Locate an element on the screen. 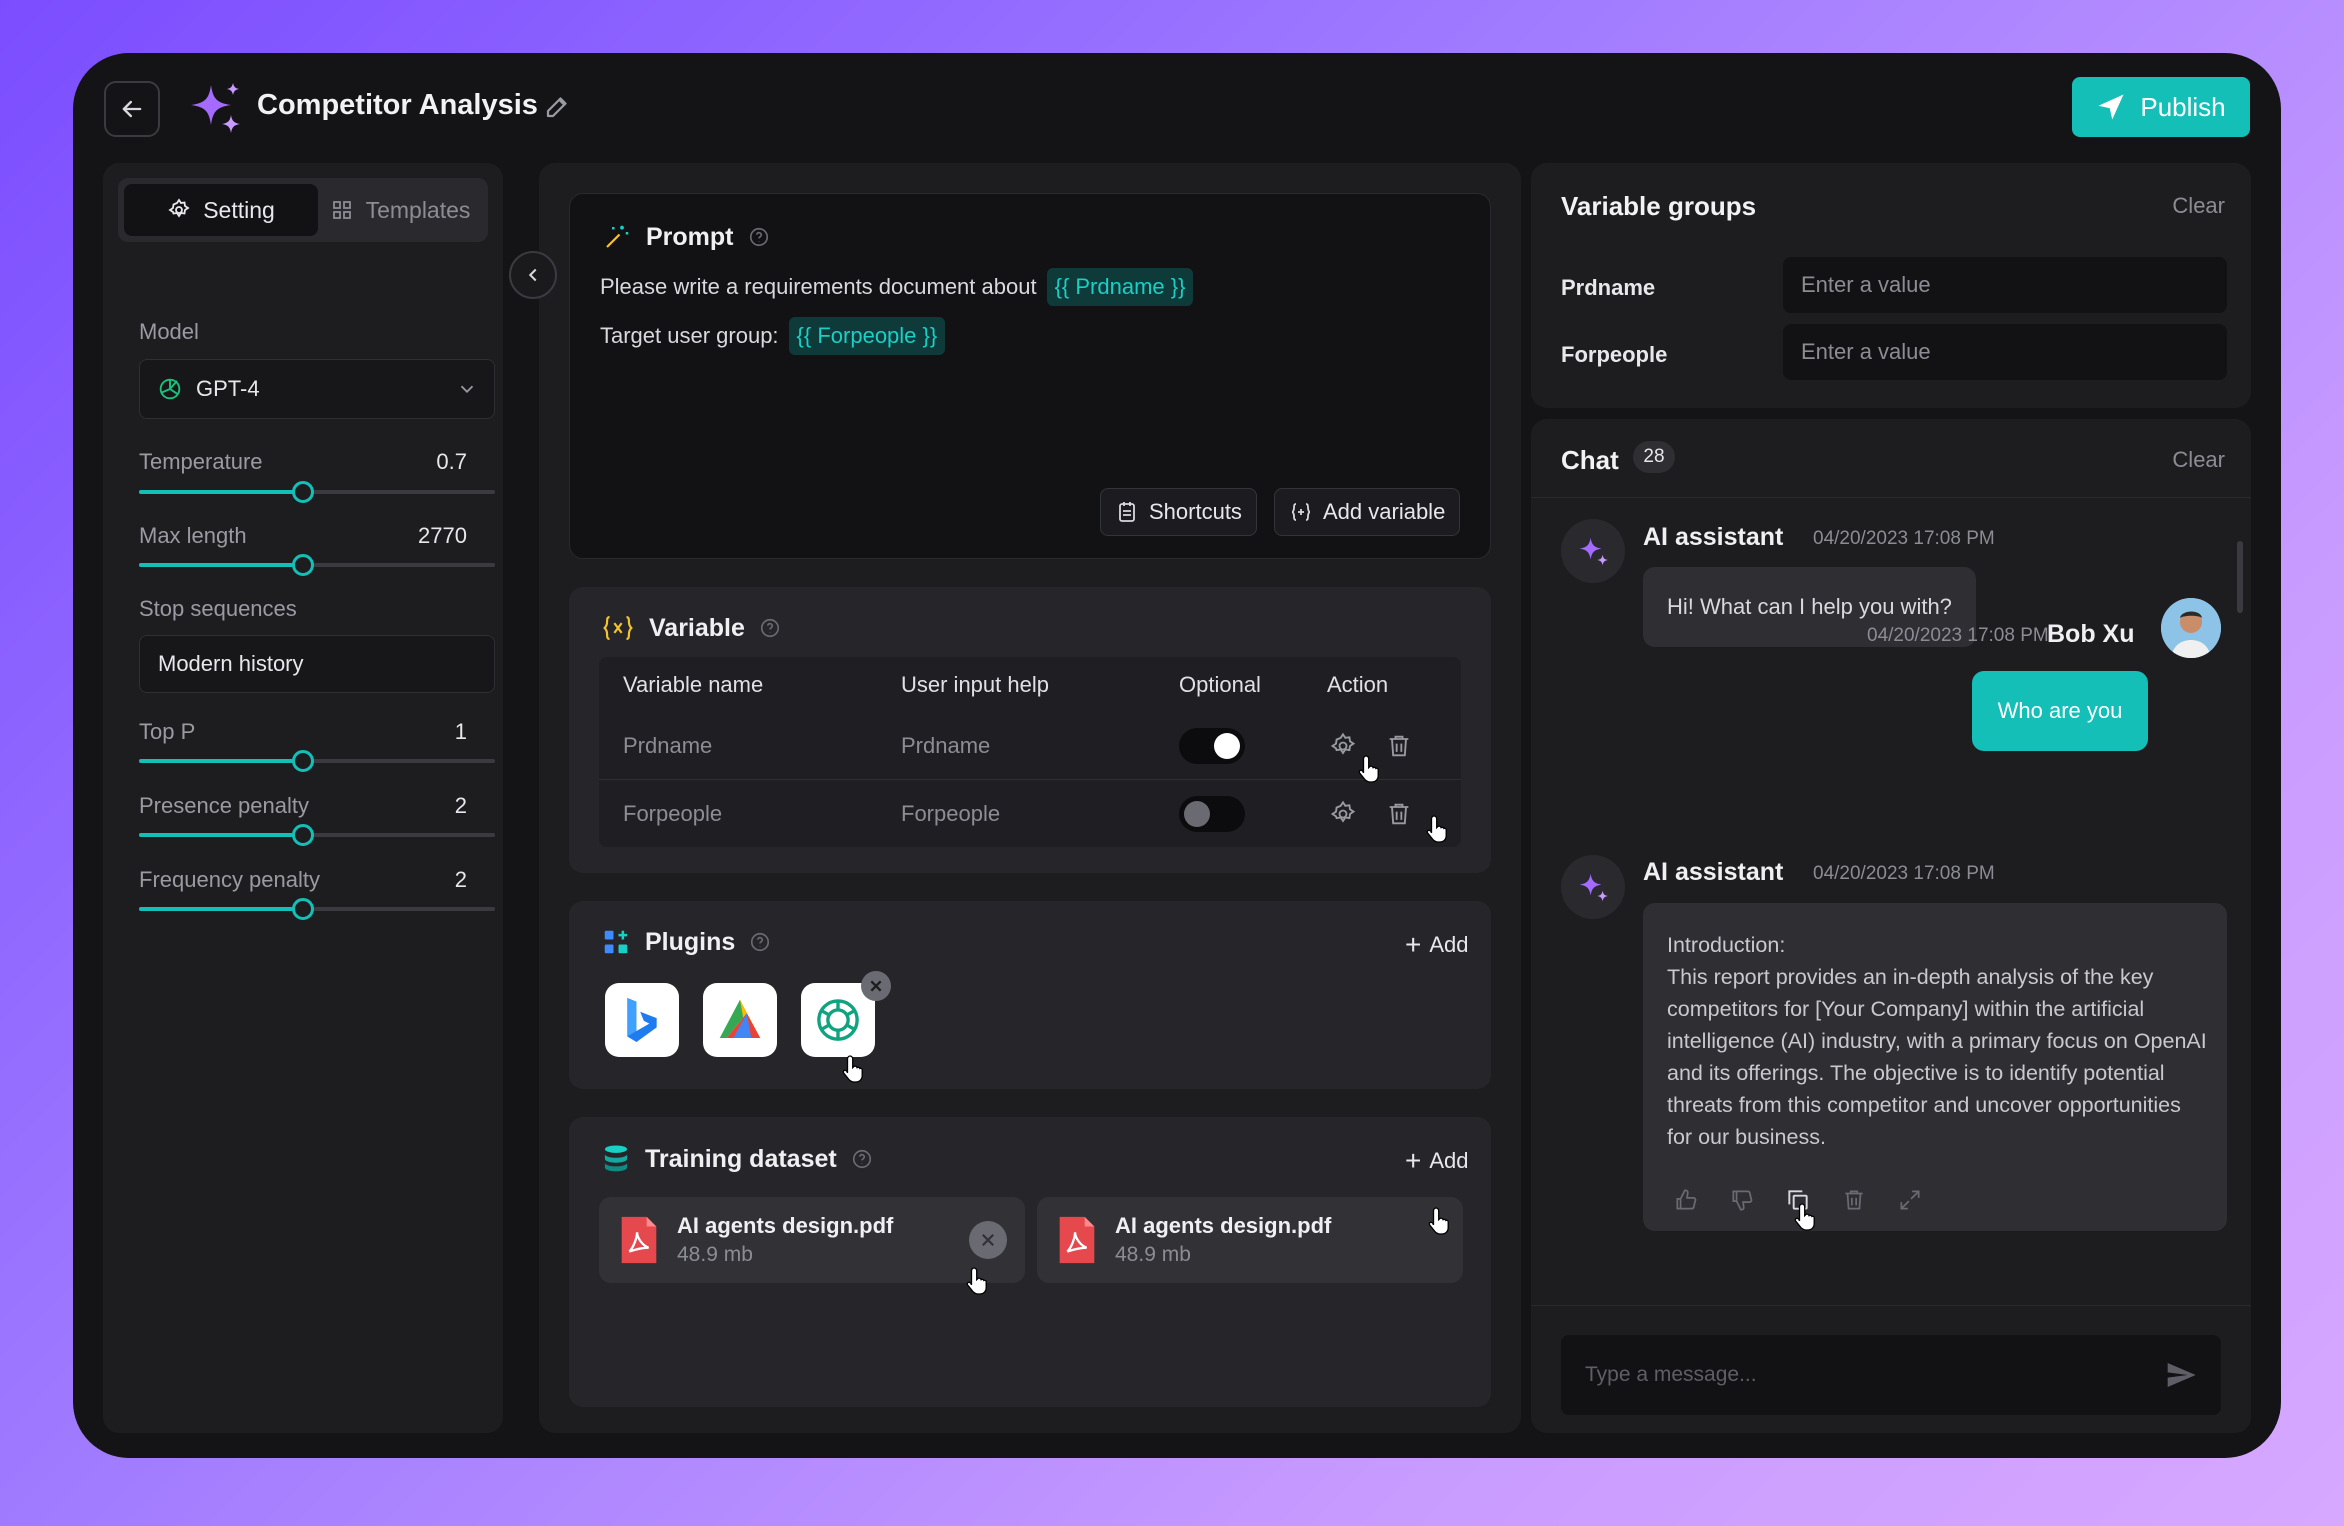  publish-button: Publish is located at coordinates (2161, 107).